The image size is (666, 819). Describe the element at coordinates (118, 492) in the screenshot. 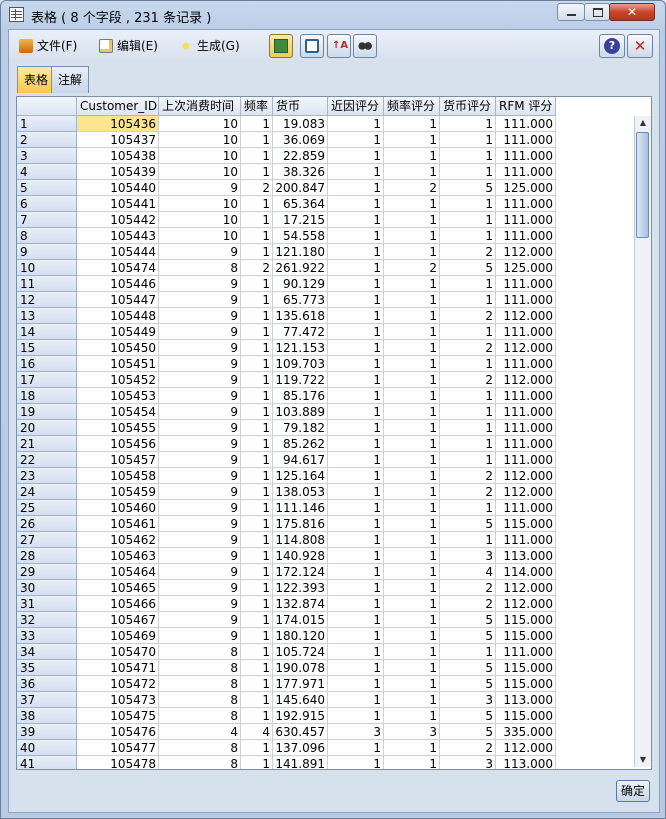

I see `table-cell: 105459` at that location.